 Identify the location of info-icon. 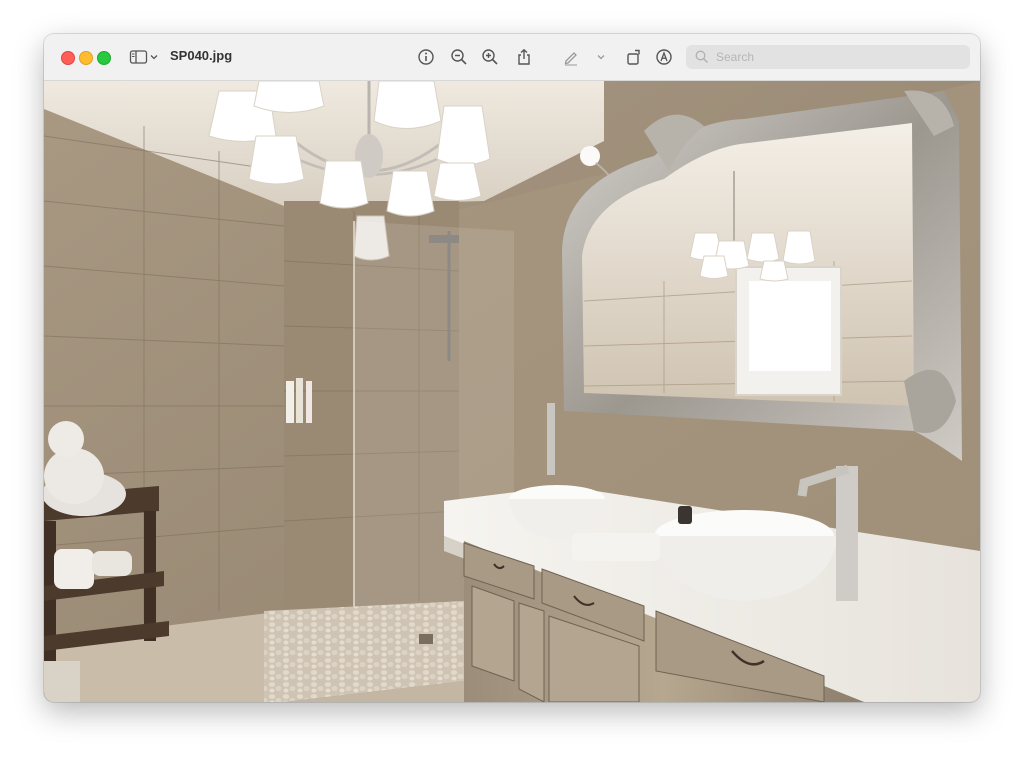
(426, 57).